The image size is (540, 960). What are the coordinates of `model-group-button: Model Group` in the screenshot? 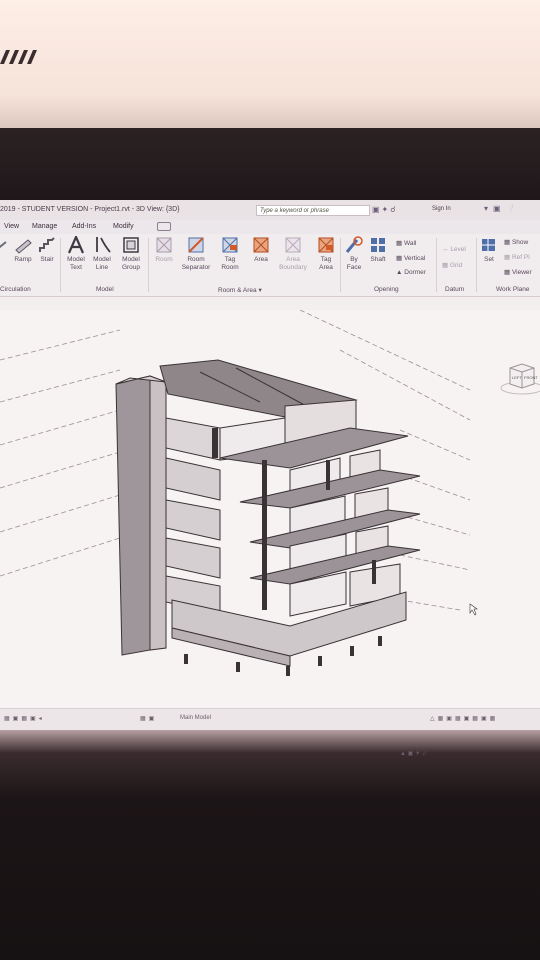 It's located at (131, 254).